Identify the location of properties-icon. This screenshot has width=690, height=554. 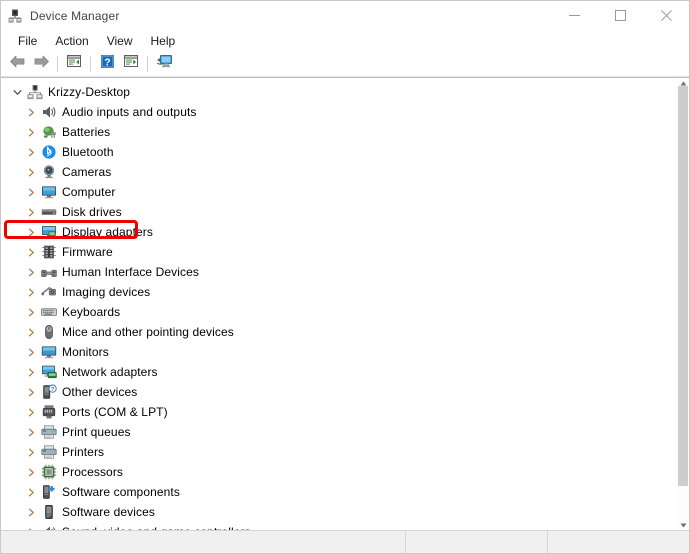
(74, 64).